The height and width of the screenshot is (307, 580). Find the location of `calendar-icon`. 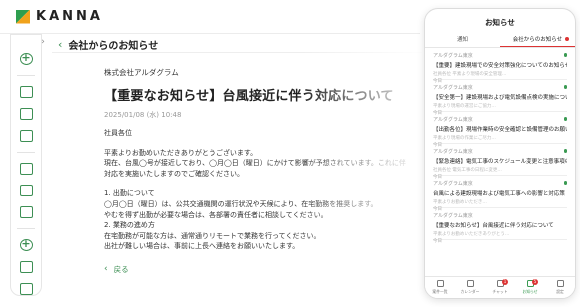

calendar-icon is located at coordinates (470, 284).